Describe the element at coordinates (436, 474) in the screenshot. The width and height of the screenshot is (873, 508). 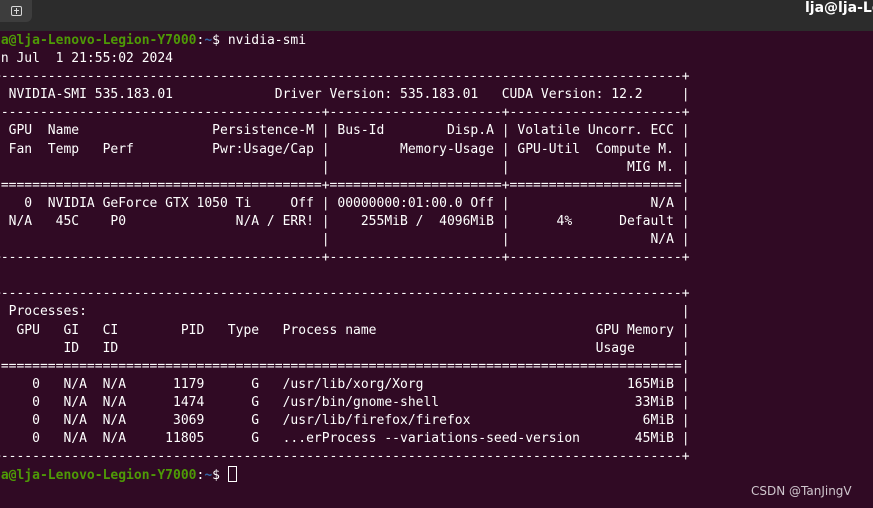
I see `prompt-line-active: ja@lja-Lenovo-Legion-Y7000:~$` at that location.